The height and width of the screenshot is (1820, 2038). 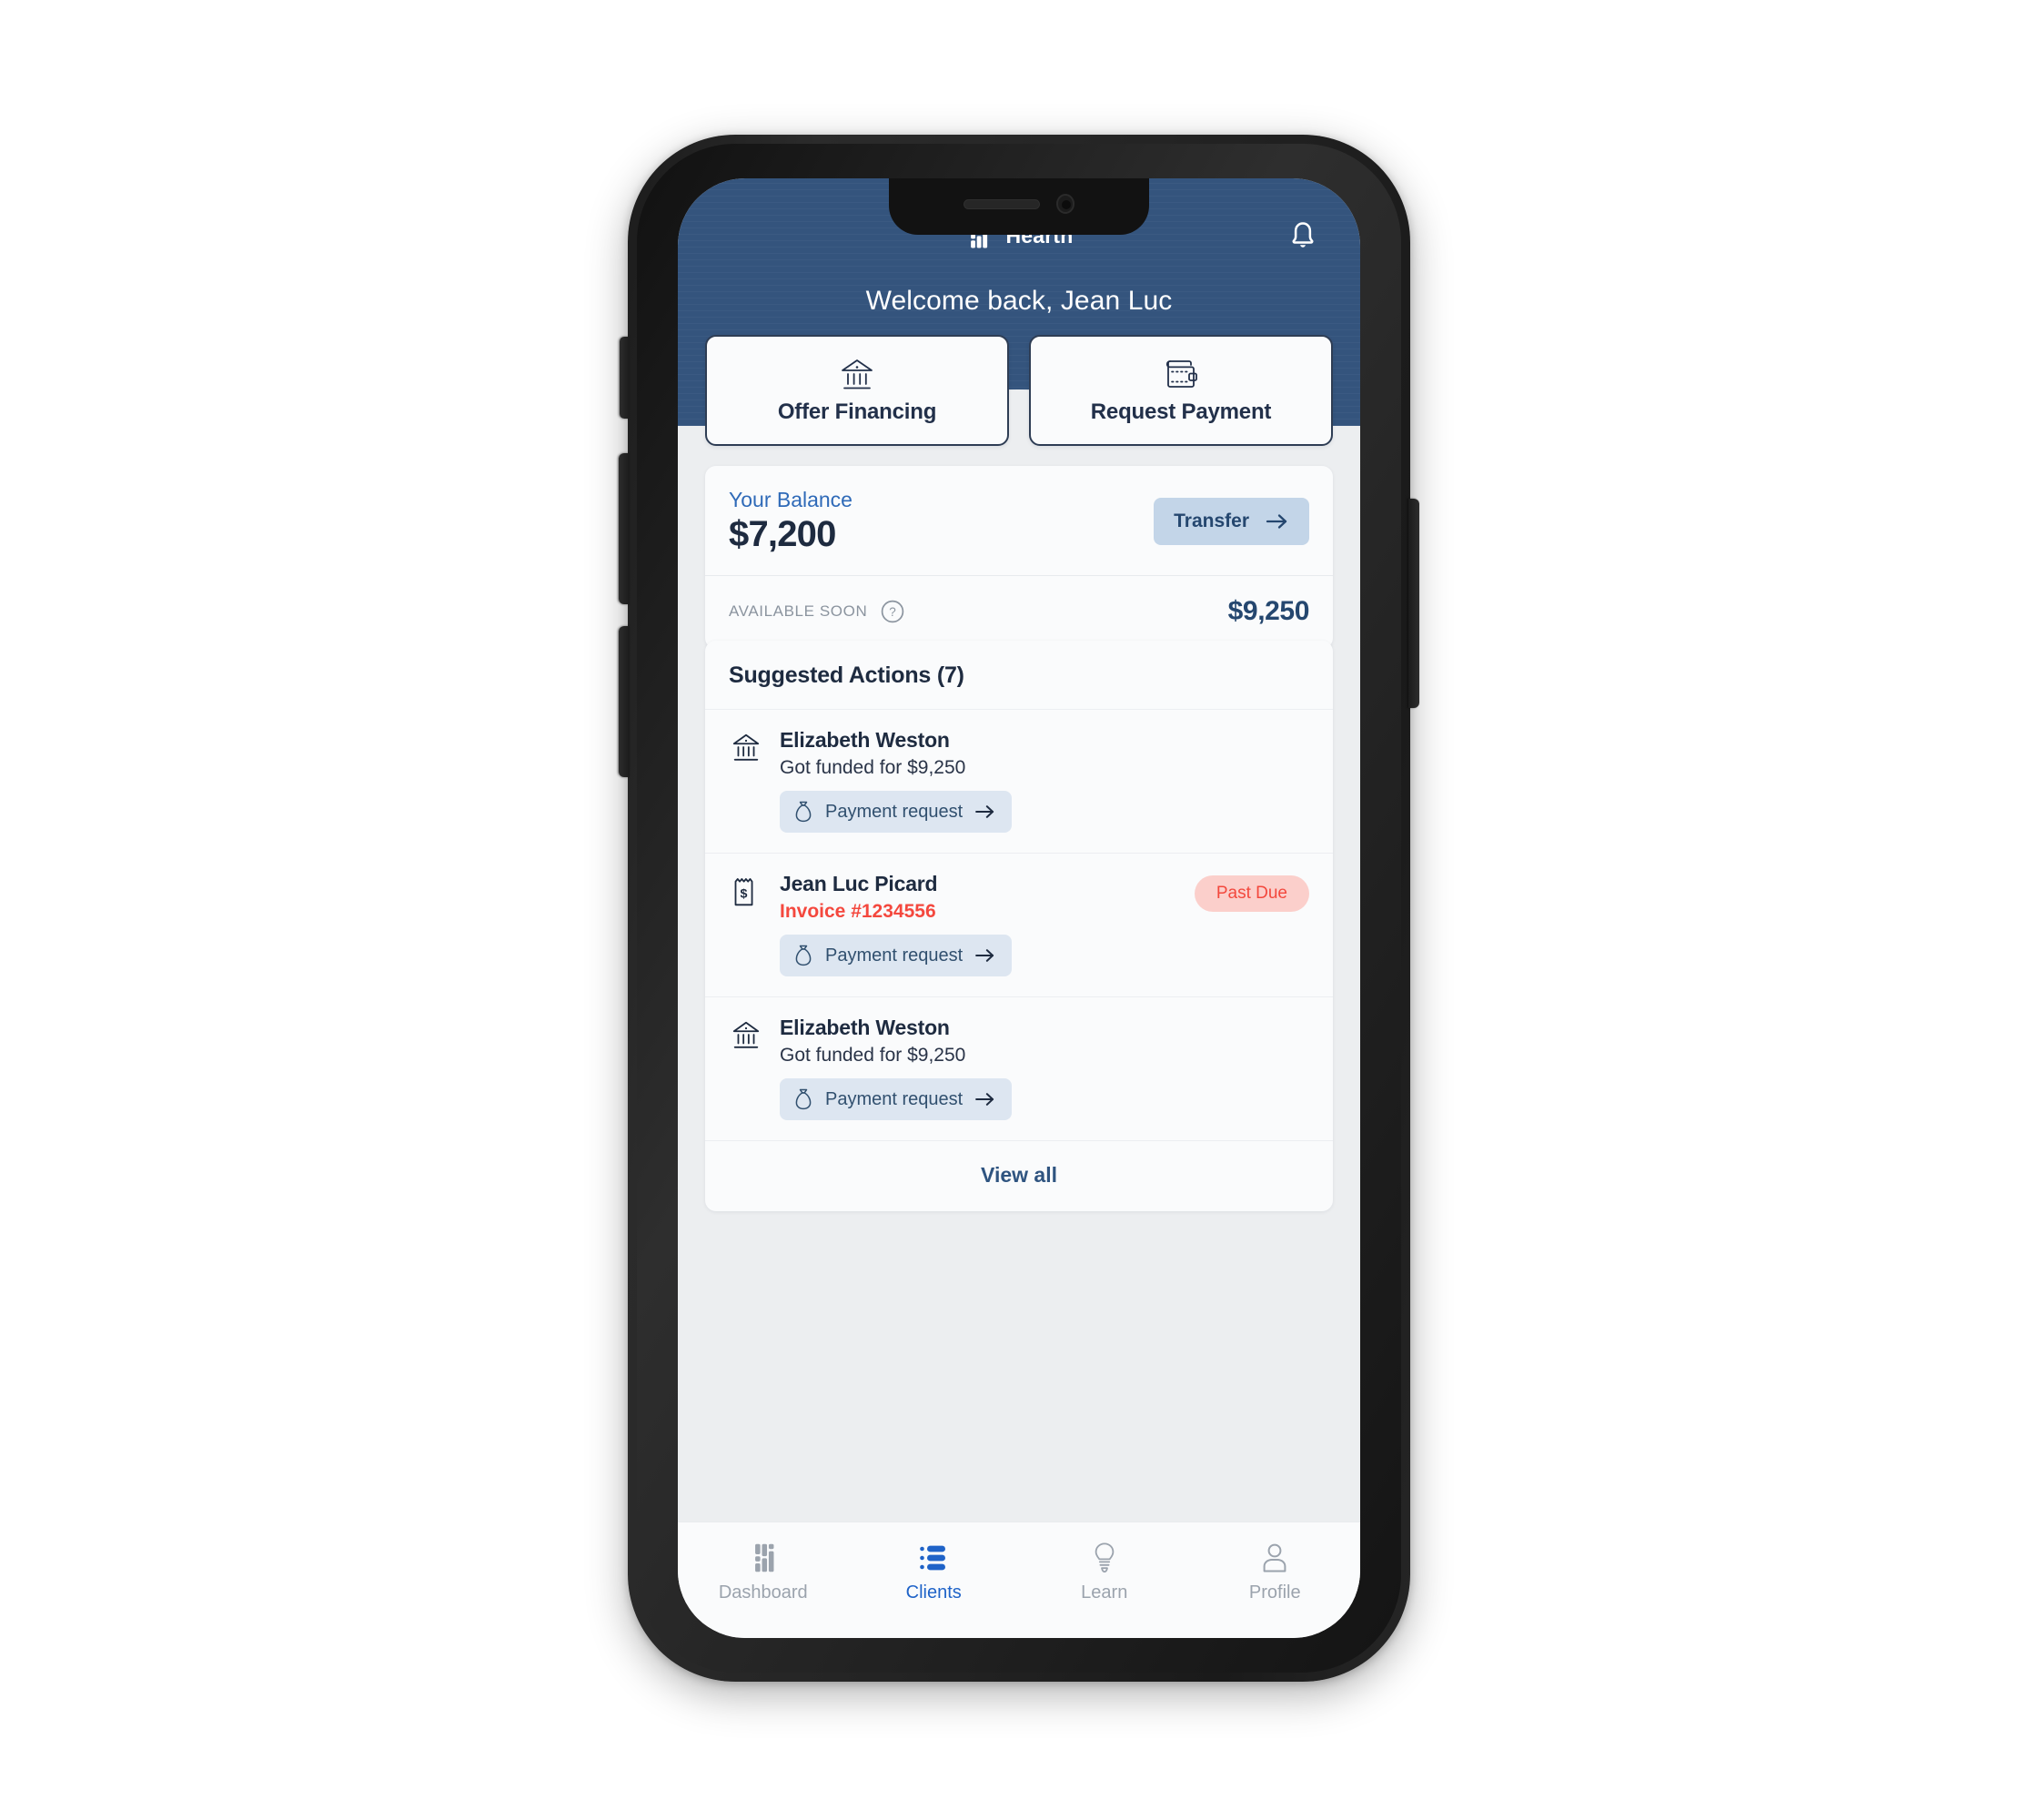 I want to click on nav-item-profile: Profile, so click(x=1275, y=1580).